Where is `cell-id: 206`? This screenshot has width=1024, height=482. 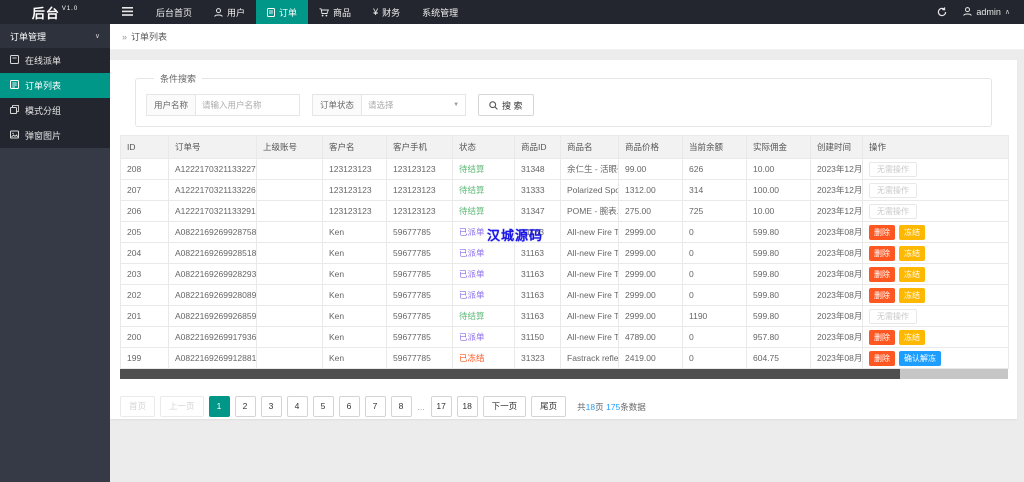
cell-id: 206 is located at coordinates (144, 211).